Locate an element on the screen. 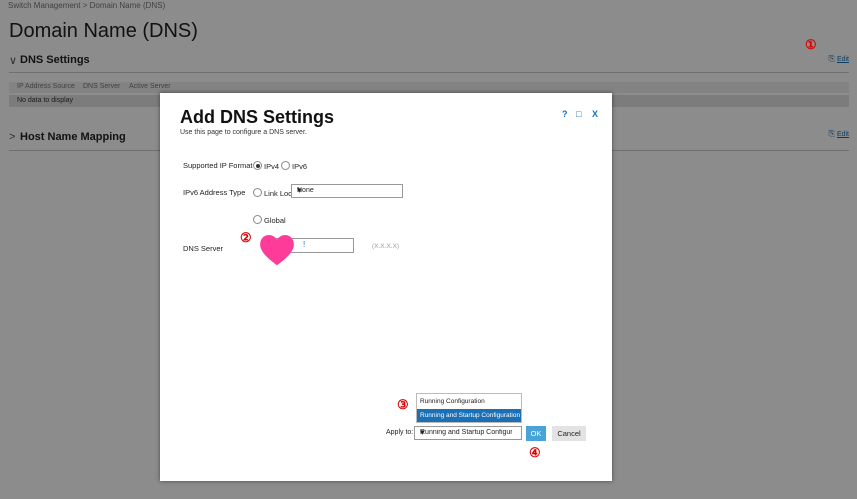 The height and width of the screenshot is (499, 857). maximize-icon: □ is located at coordinates (578, 114).